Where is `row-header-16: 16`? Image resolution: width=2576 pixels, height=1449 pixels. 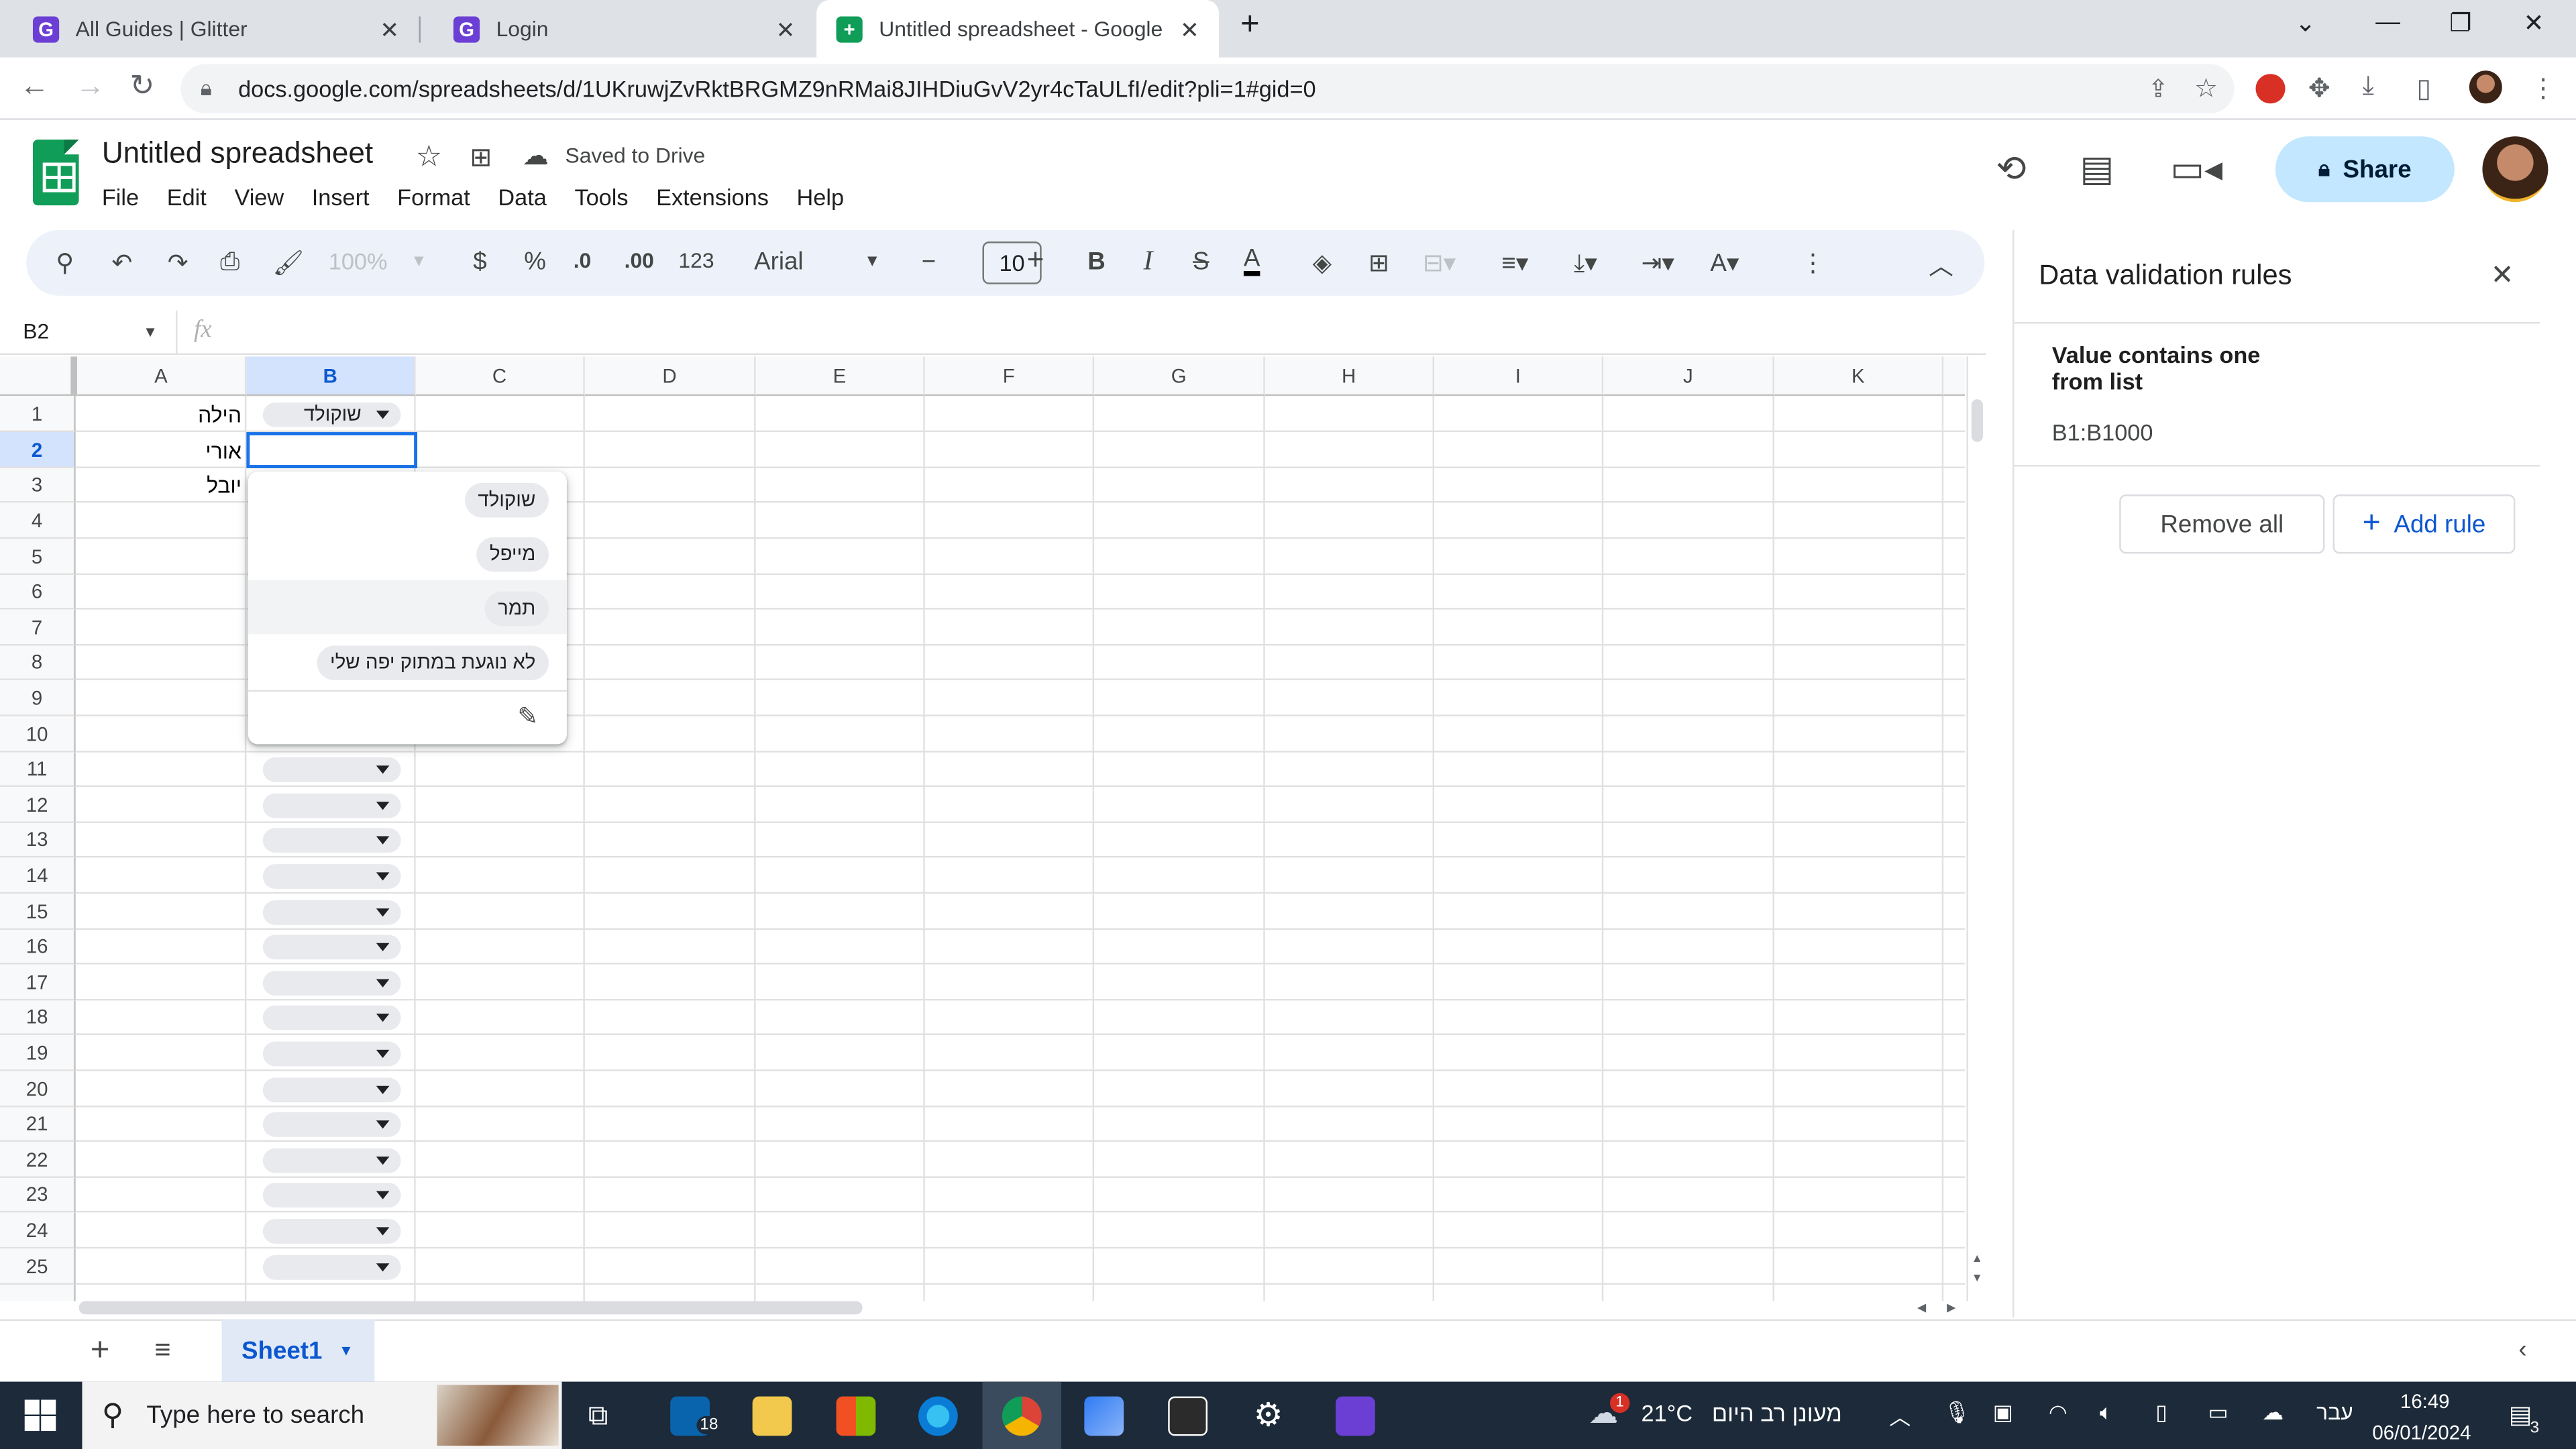 row-header-16: 16 is located at coordinates (38, 947).